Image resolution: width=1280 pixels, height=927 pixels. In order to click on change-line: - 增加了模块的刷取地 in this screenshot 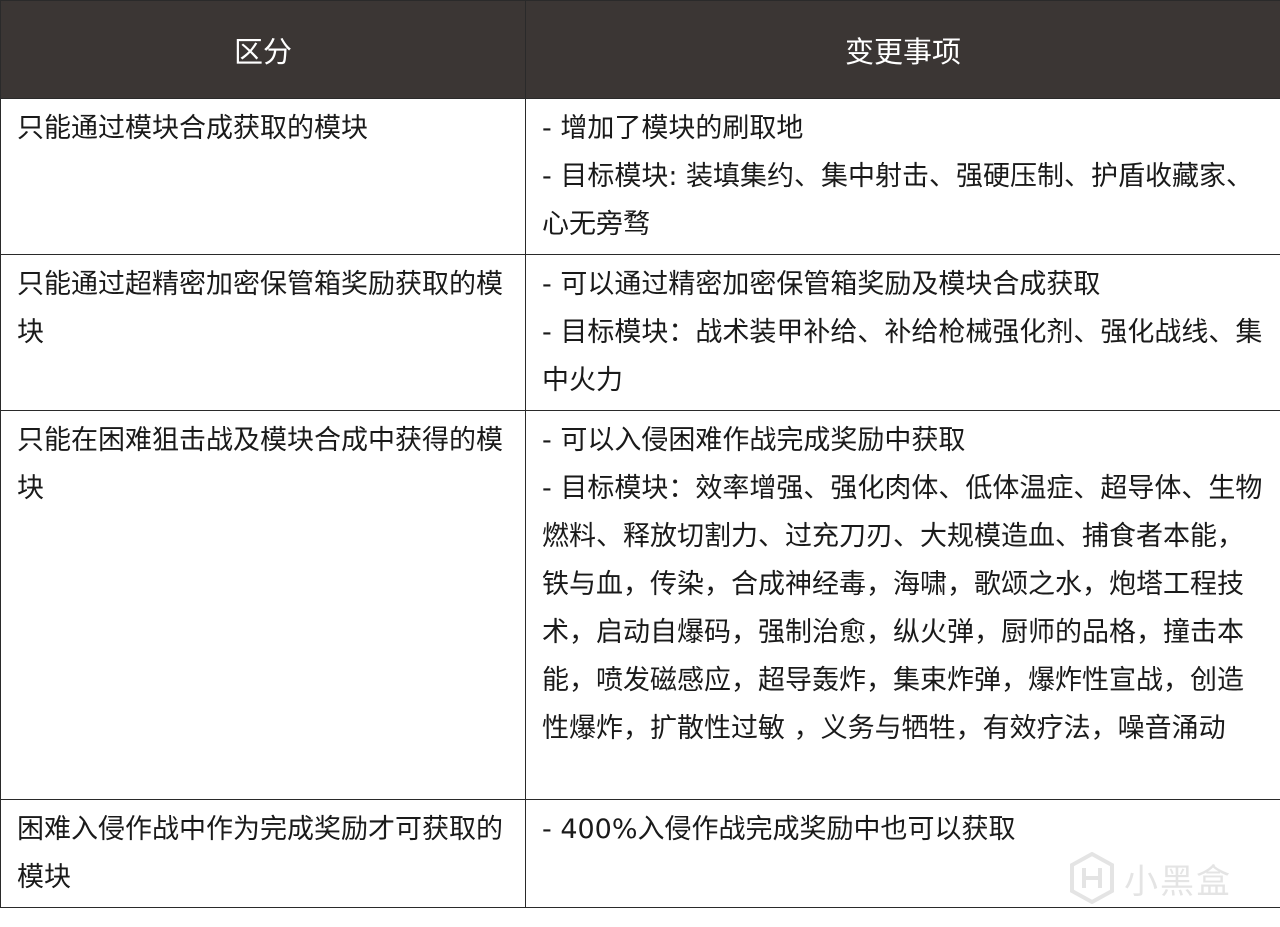, I will do `click(673, 128)`.